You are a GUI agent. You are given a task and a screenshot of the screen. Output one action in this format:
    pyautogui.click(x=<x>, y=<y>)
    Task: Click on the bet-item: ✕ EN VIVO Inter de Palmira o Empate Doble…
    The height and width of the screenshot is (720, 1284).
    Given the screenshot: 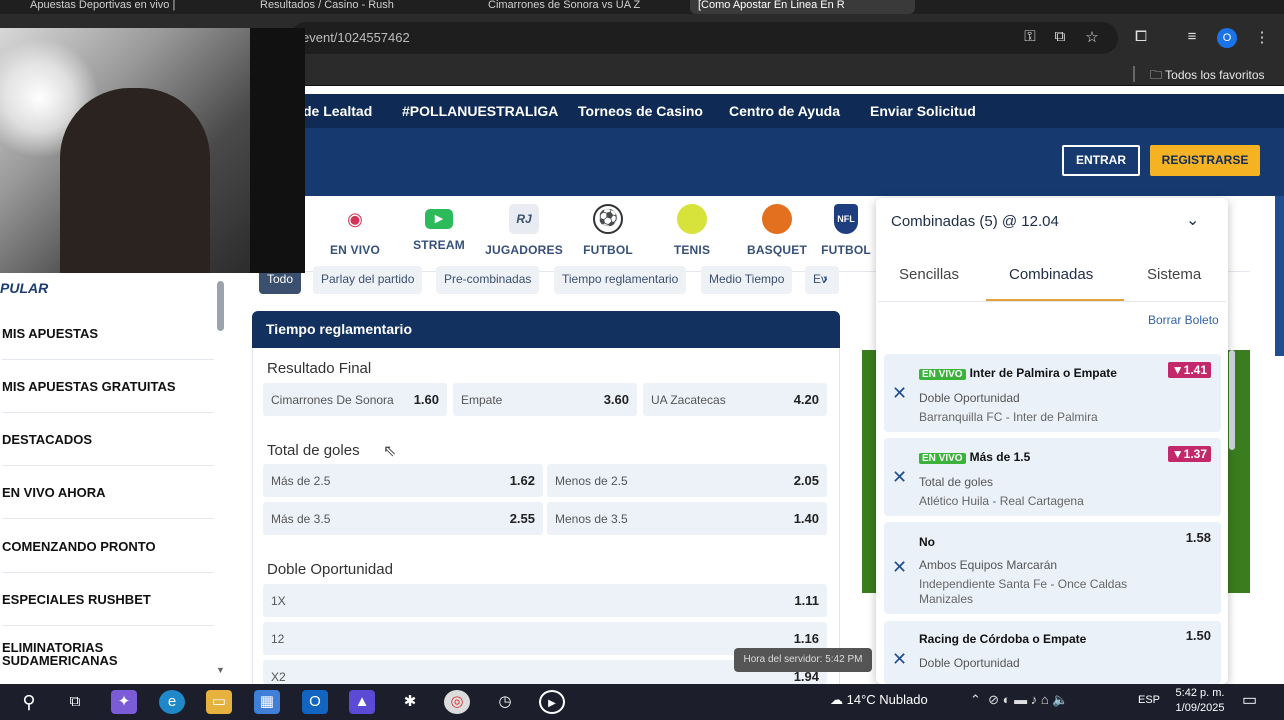 What is the action you would take?
    pyautogui.click(x=1052, y=393)
    